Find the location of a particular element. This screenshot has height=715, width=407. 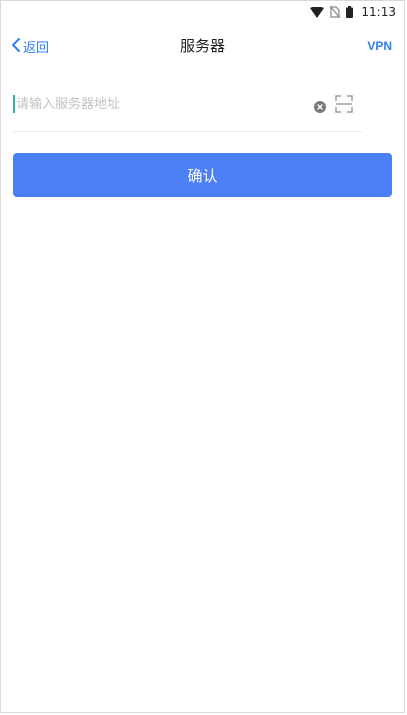

status-bar: 11:13 is located at coordinates (202, 12).